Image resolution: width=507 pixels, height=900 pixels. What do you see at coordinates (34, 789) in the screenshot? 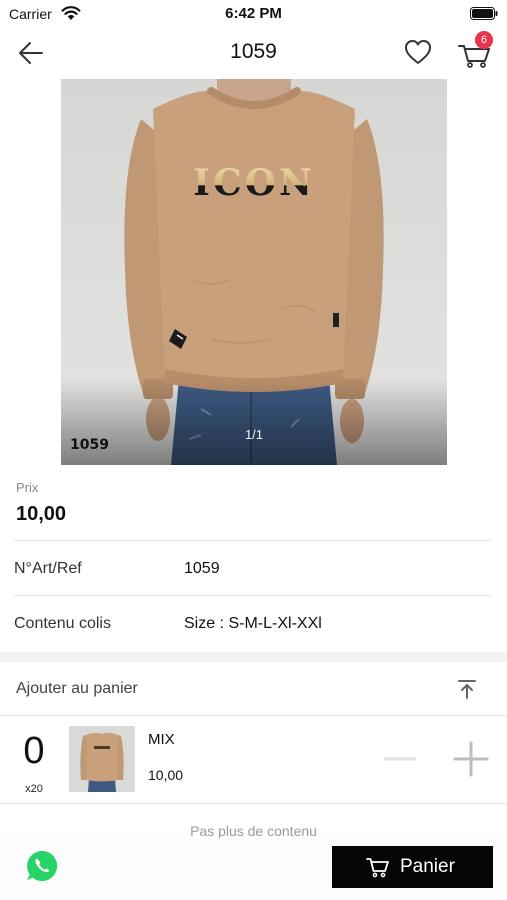
I see `pack-size-label: x20` at bounding box center [34, 789].